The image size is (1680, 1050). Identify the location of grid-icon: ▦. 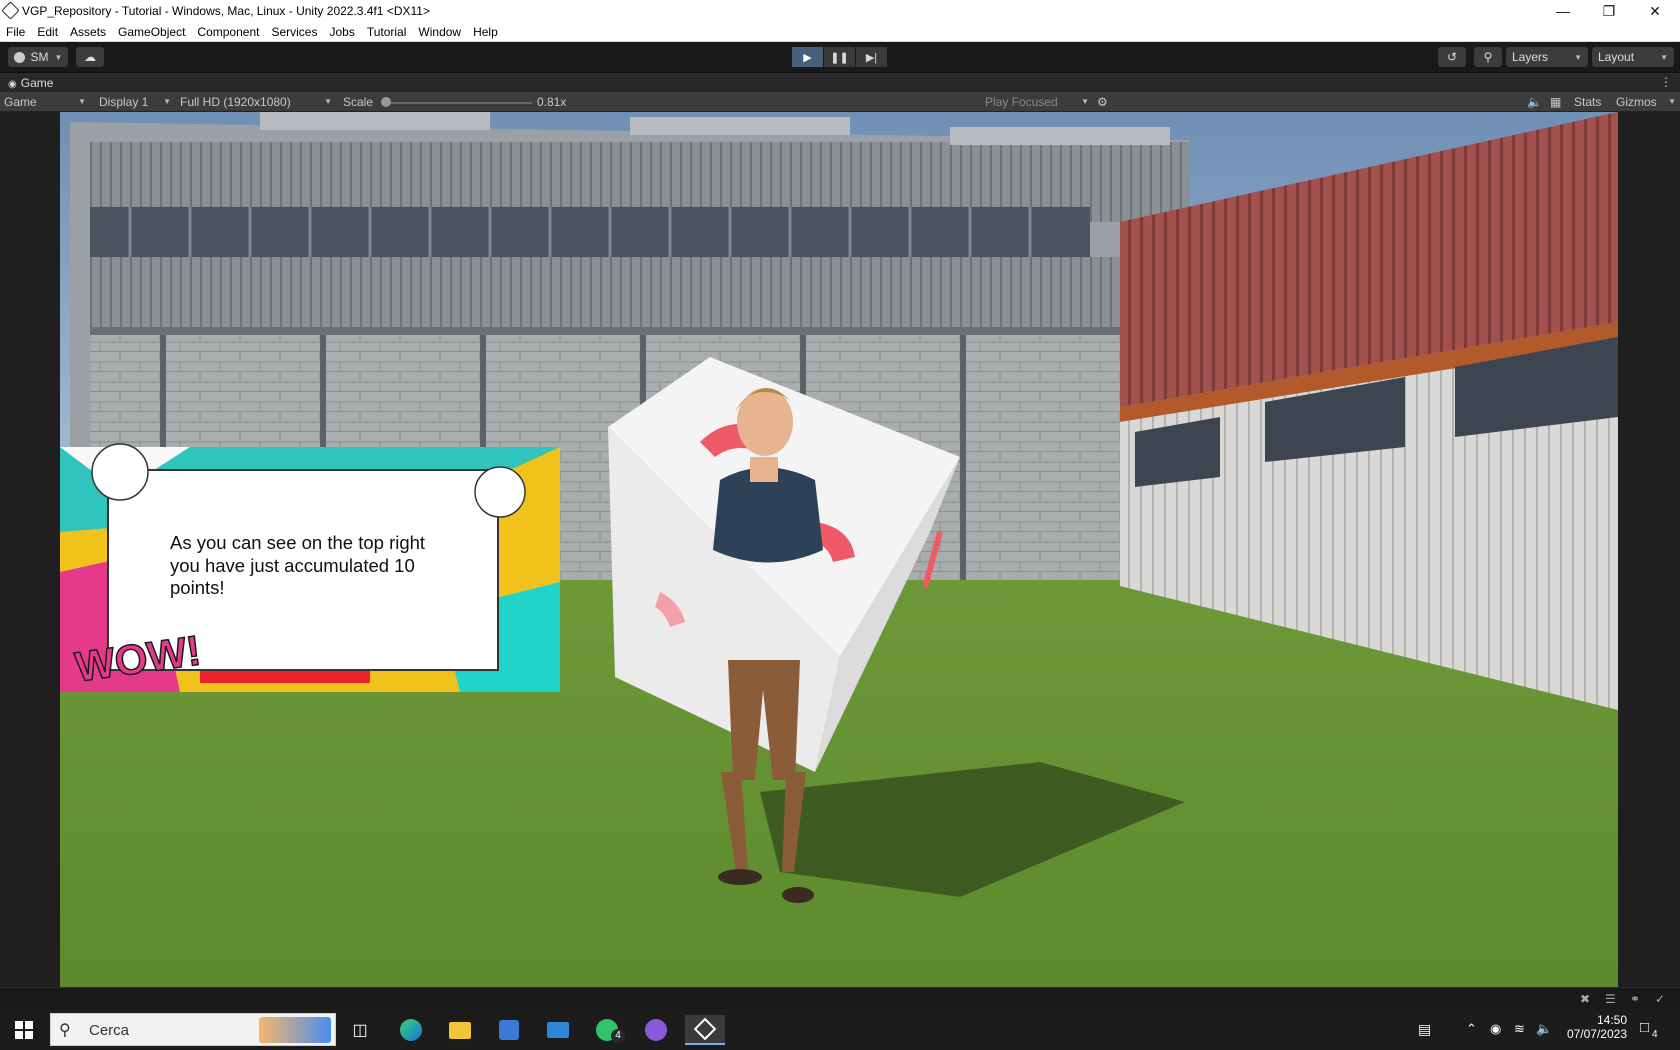
(1555, 102).